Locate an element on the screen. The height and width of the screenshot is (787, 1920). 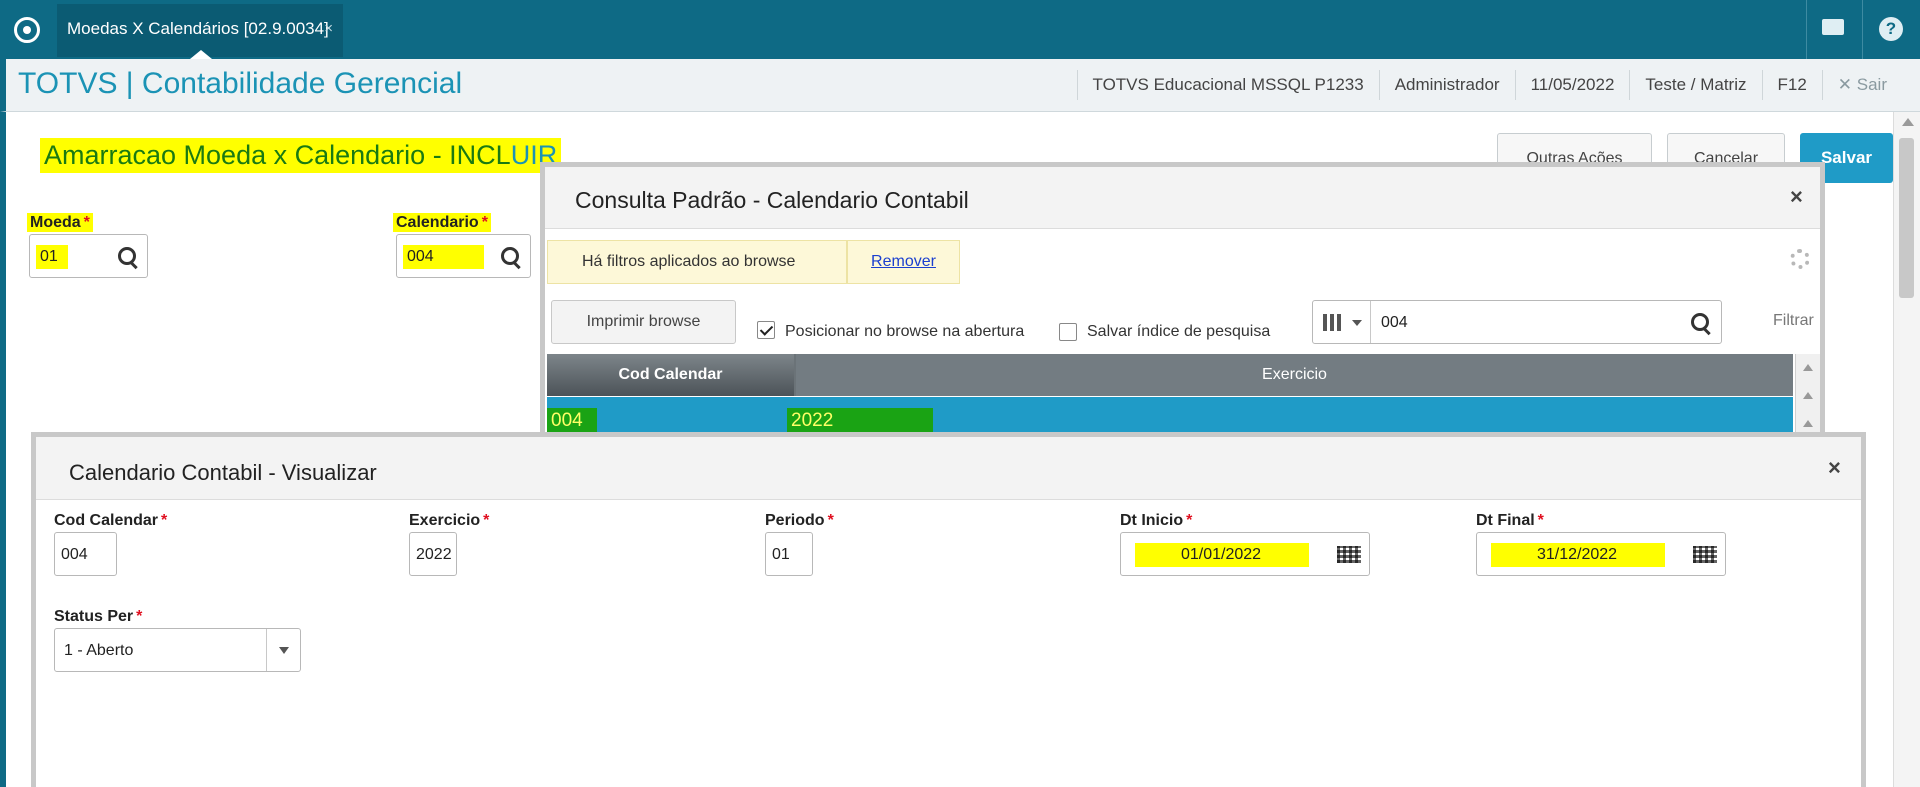
view-dialog-title: Calendario Contabil - Visualizar is located at coordinates (223, 472).